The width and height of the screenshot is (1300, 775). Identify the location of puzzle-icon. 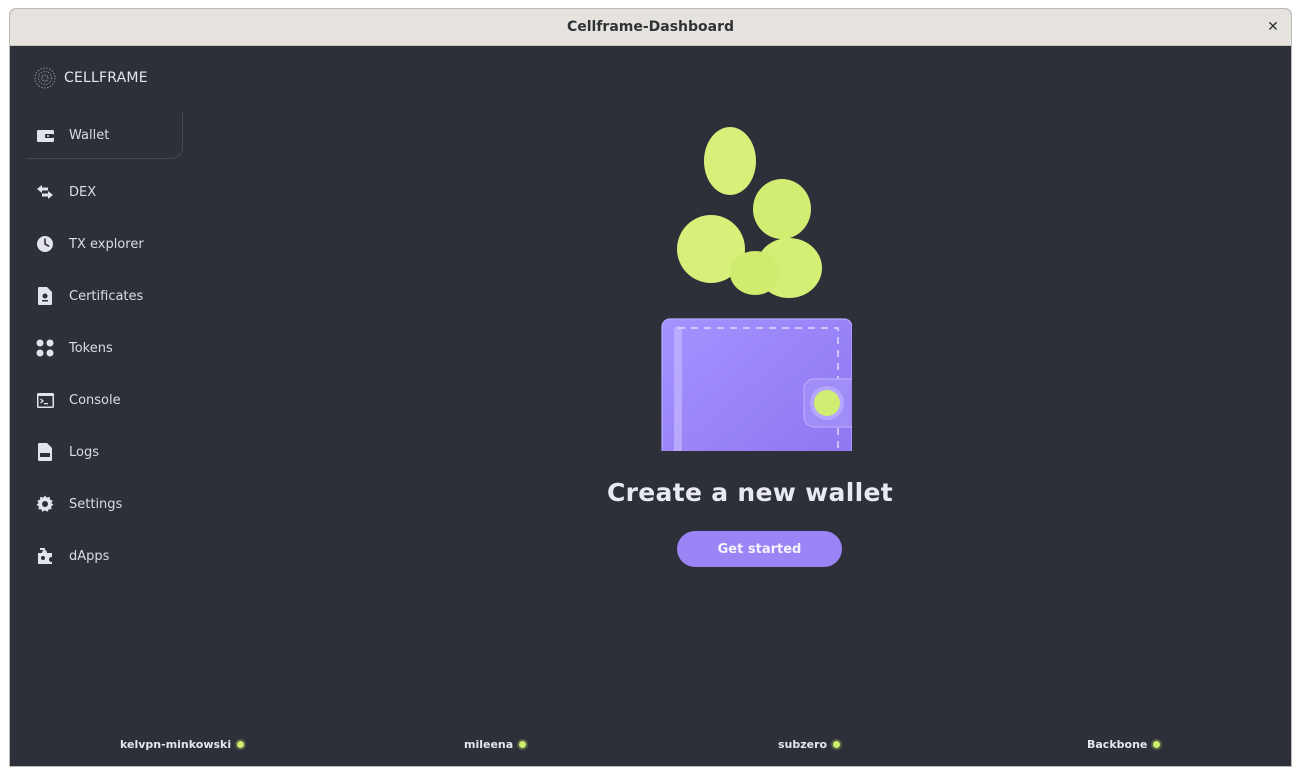
(45, 556).